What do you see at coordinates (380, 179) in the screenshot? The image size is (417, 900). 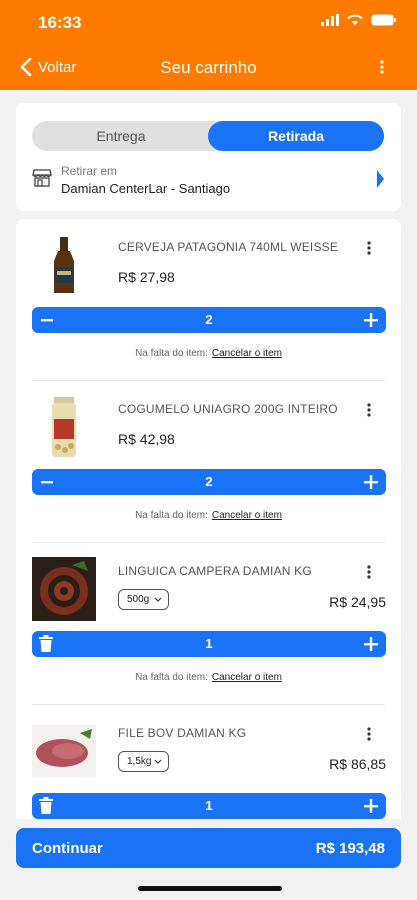 I see `chevron-right-icon` at bounding box center [380, 179].